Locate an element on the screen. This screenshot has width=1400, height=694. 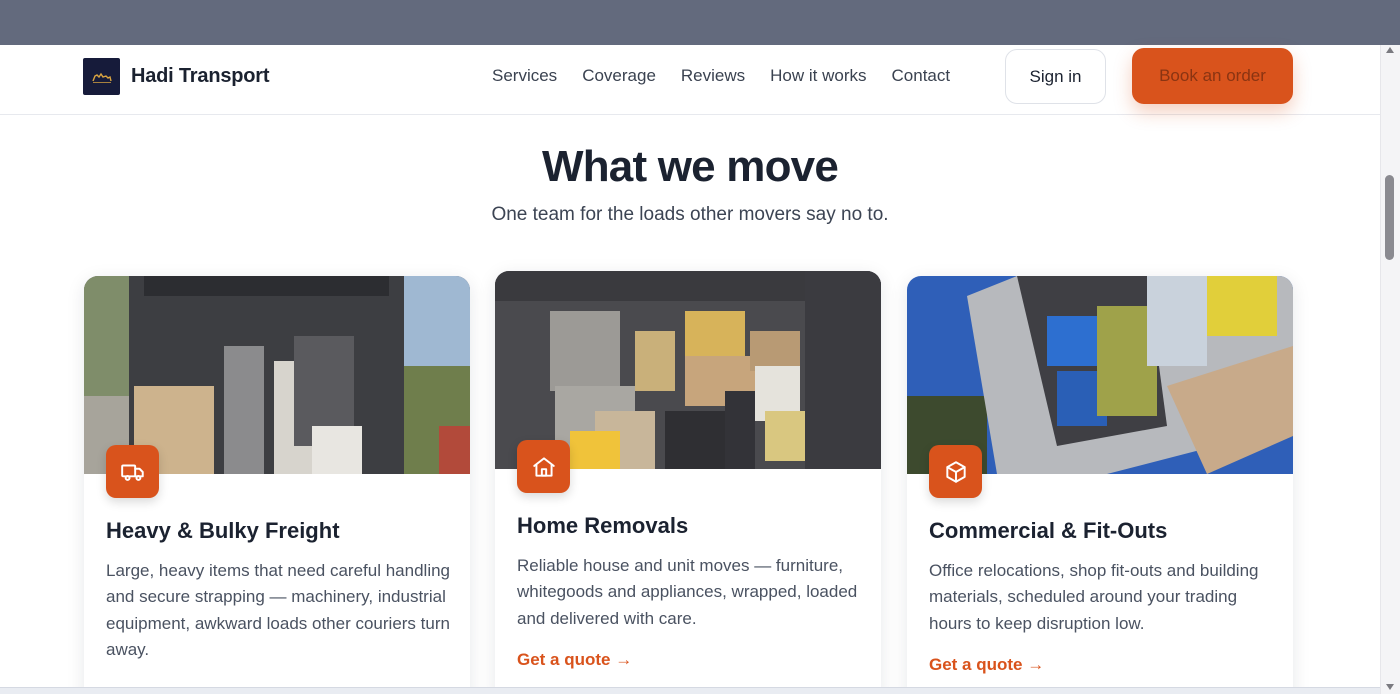
book-order-button: Book an order is located at coordinates (1212, 76).